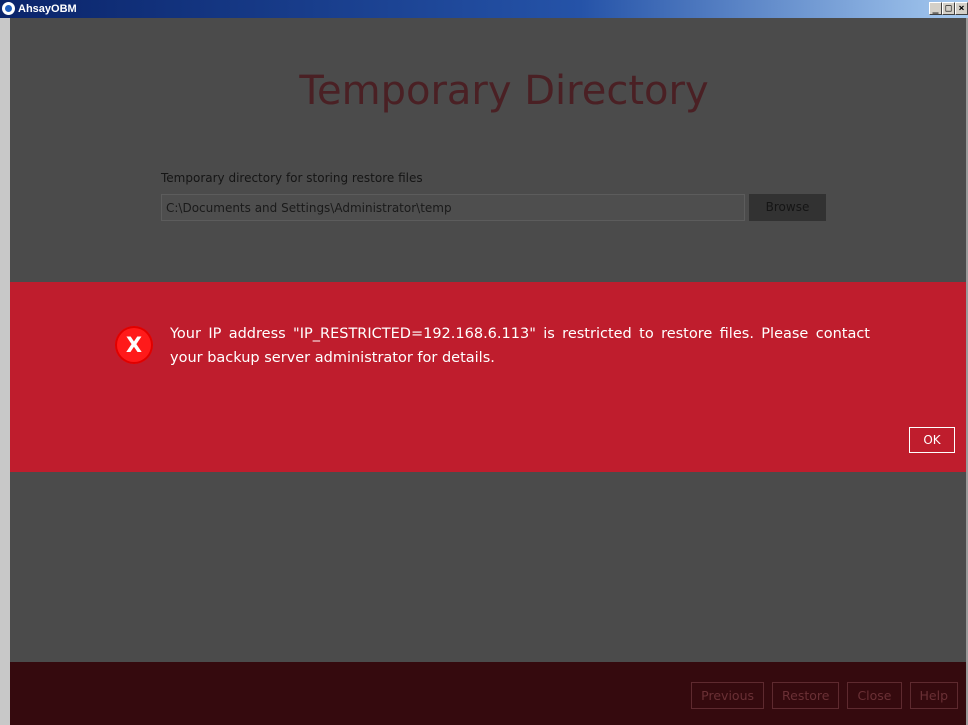  Describe the element at coordinates (787, 207) in the screenshot. I see `browse-button: Browse` at that location.